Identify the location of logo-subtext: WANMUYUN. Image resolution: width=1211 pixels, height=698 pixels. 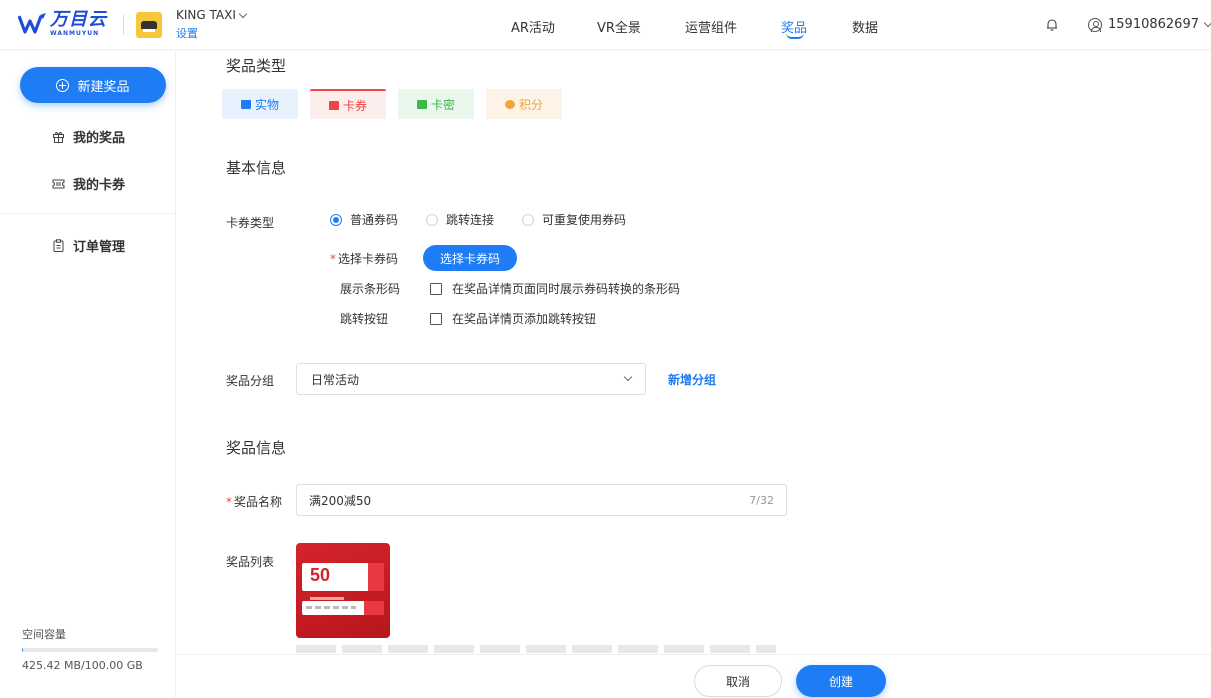
(75, 33).